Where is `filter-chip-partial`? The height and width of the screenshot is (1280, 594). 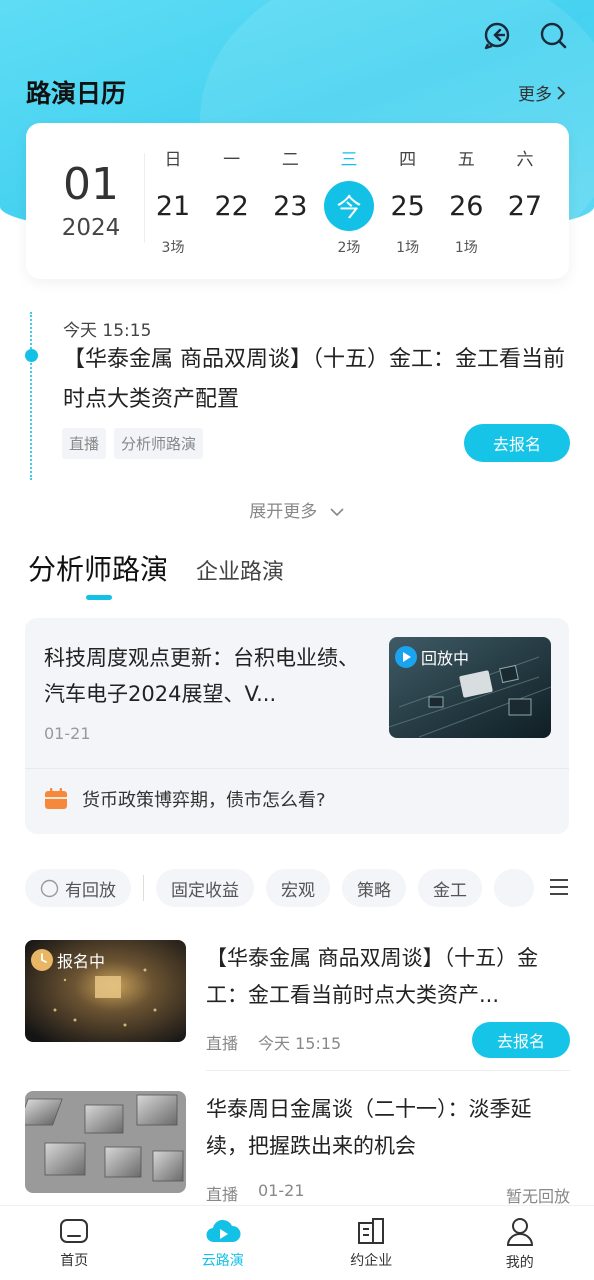
filter-chip-partial is located at coordinates (514, 888).